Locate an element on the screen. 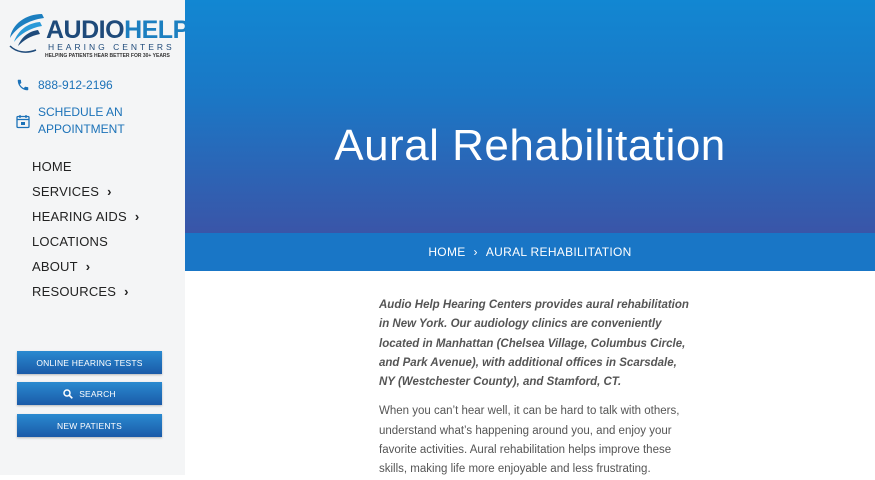 This screenshot has height=480, width=875. logo-swoosh-icon is located at coordinates (26, 33).